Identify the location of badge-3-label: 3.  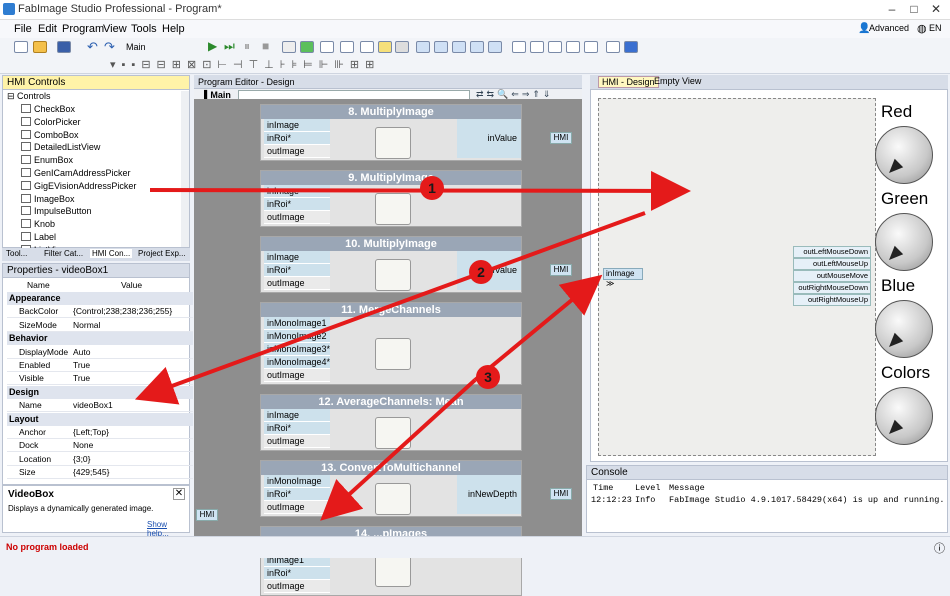
(488, 377).